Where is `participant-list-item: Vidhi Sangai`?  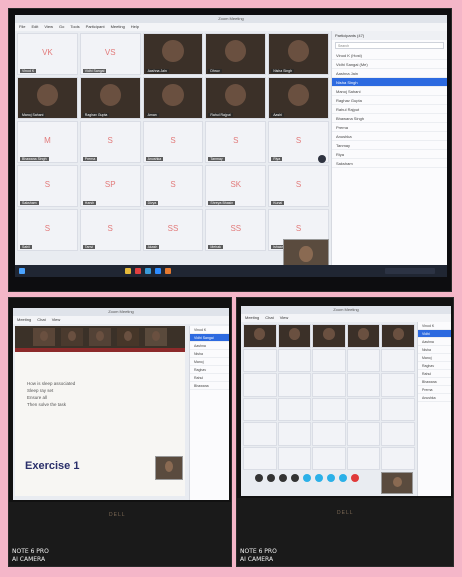 participant-list-item: Vidhi Sangai is located at coordinates (209, 338).